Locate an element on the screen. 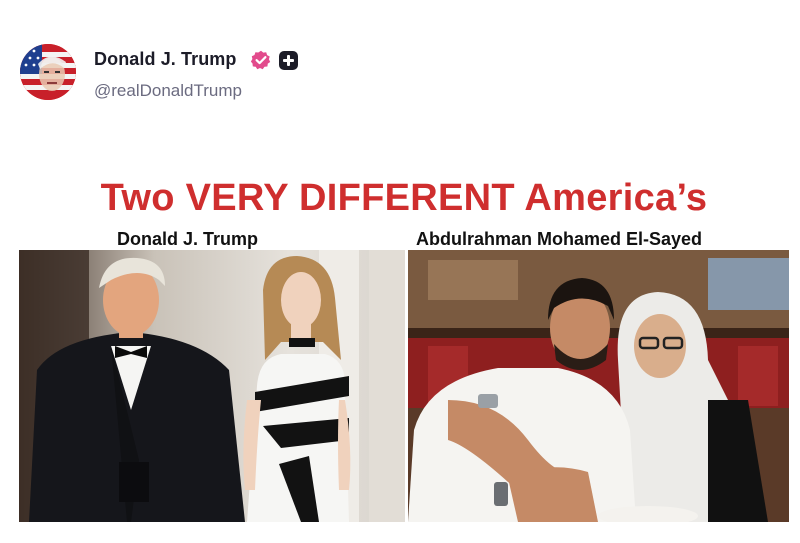 The width and height of the screenshot is (800, 543). author-handle: @realDonaldTrump is located at coordinates (168, 91).